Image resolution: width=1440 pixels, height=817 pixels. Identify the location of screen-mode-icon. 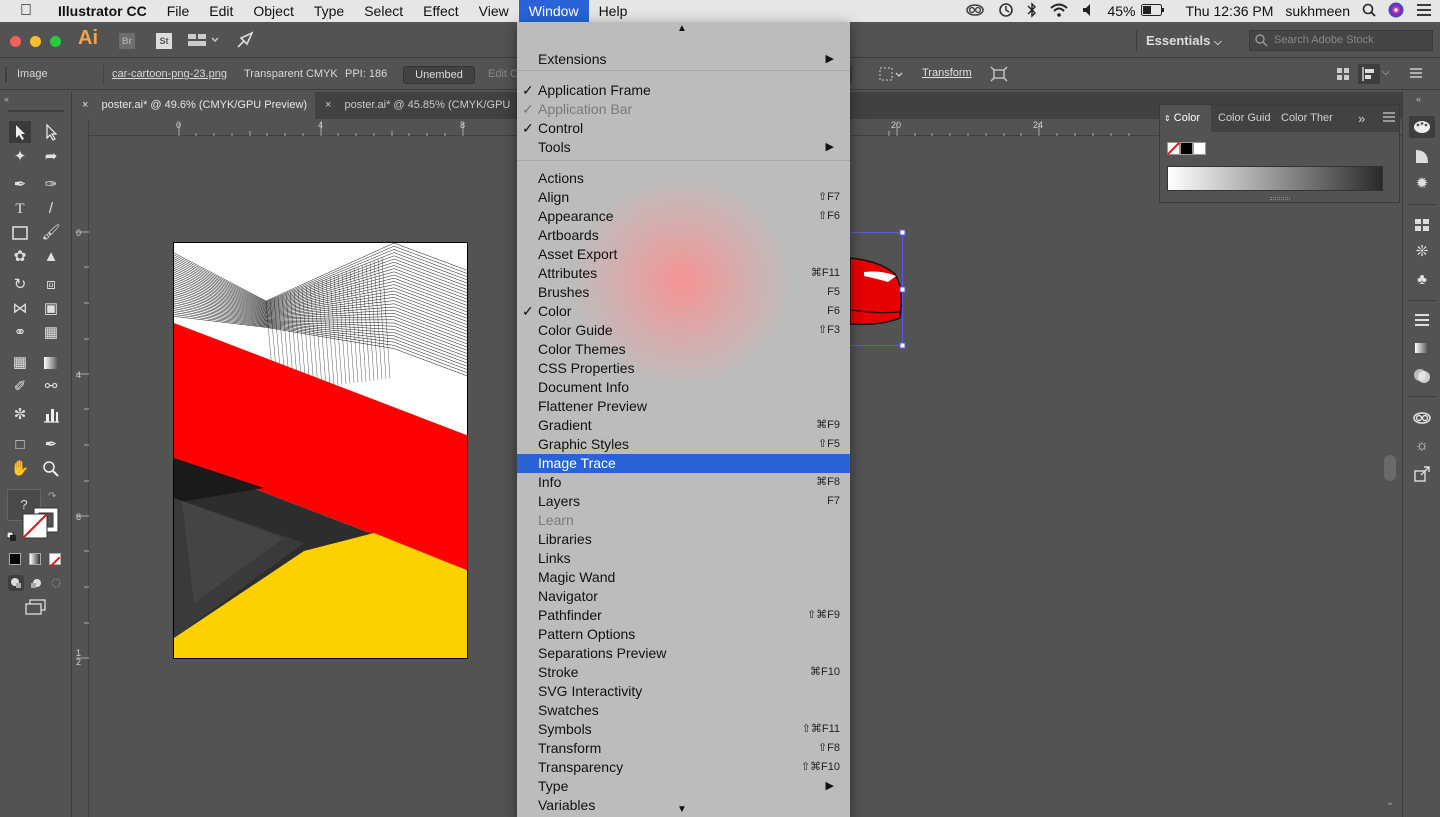
(36, 609).